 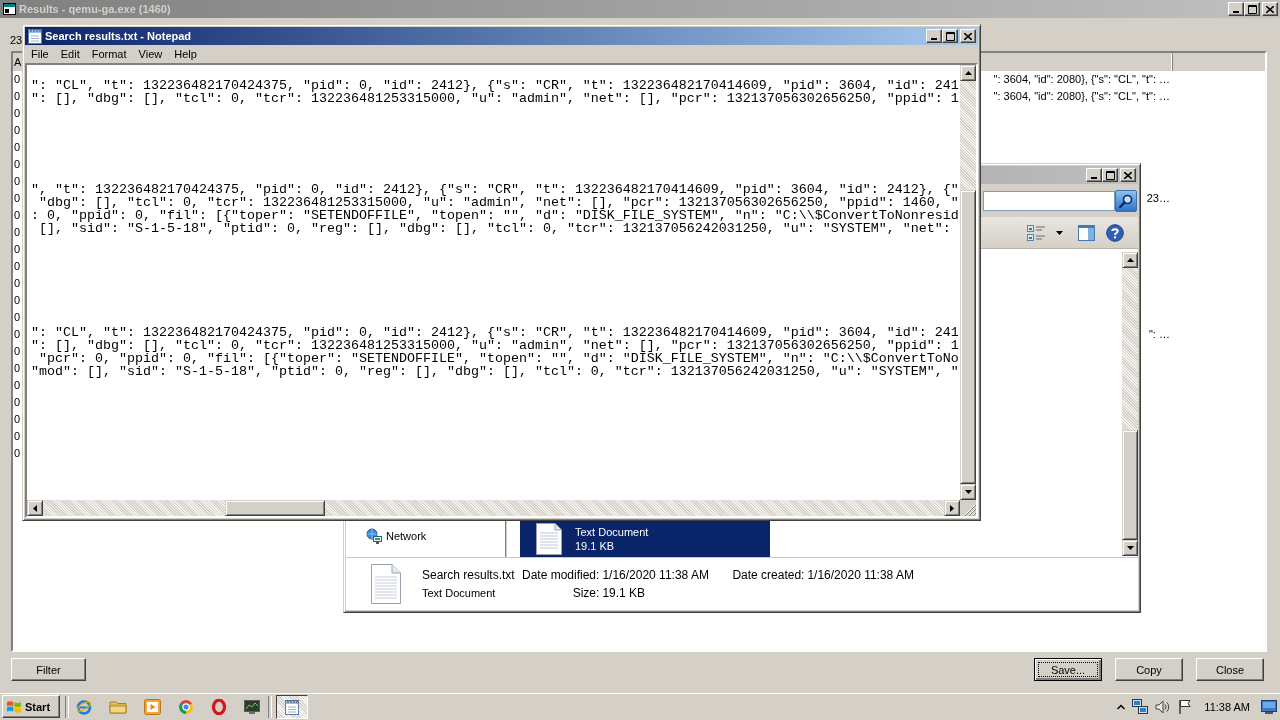 I want to click on document-entry: Text Document 19.1 KB, so click(x=645, y=539).